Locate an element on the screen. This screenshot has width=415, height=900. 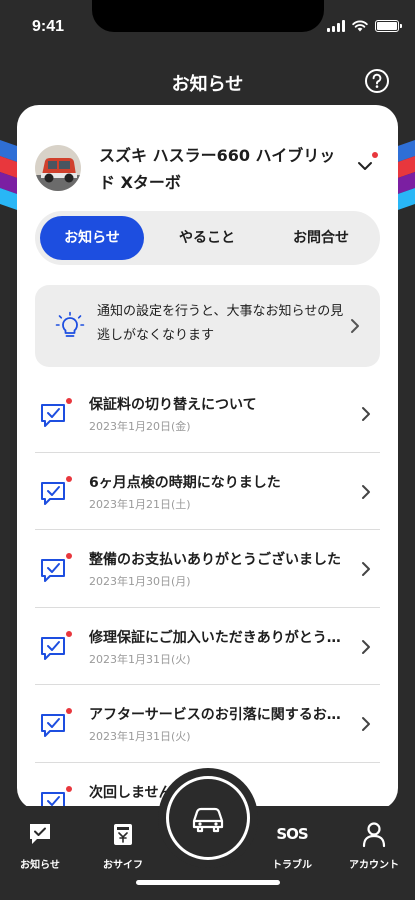
nav-label: おサイフ is located at coordinates (123, 865).